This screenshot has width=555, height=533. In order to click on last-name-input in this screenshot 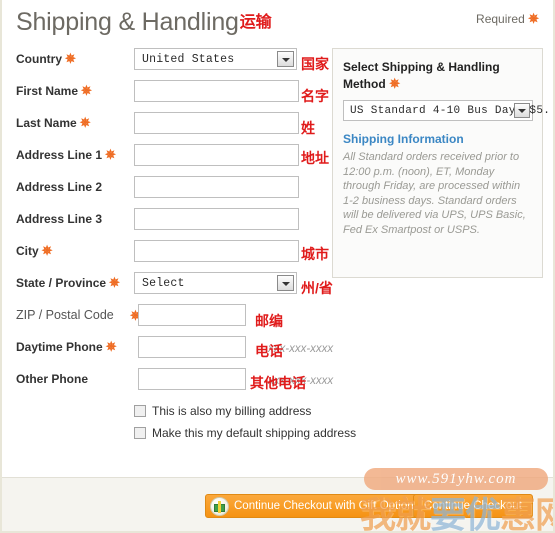, I will do `click(216, 123)`.